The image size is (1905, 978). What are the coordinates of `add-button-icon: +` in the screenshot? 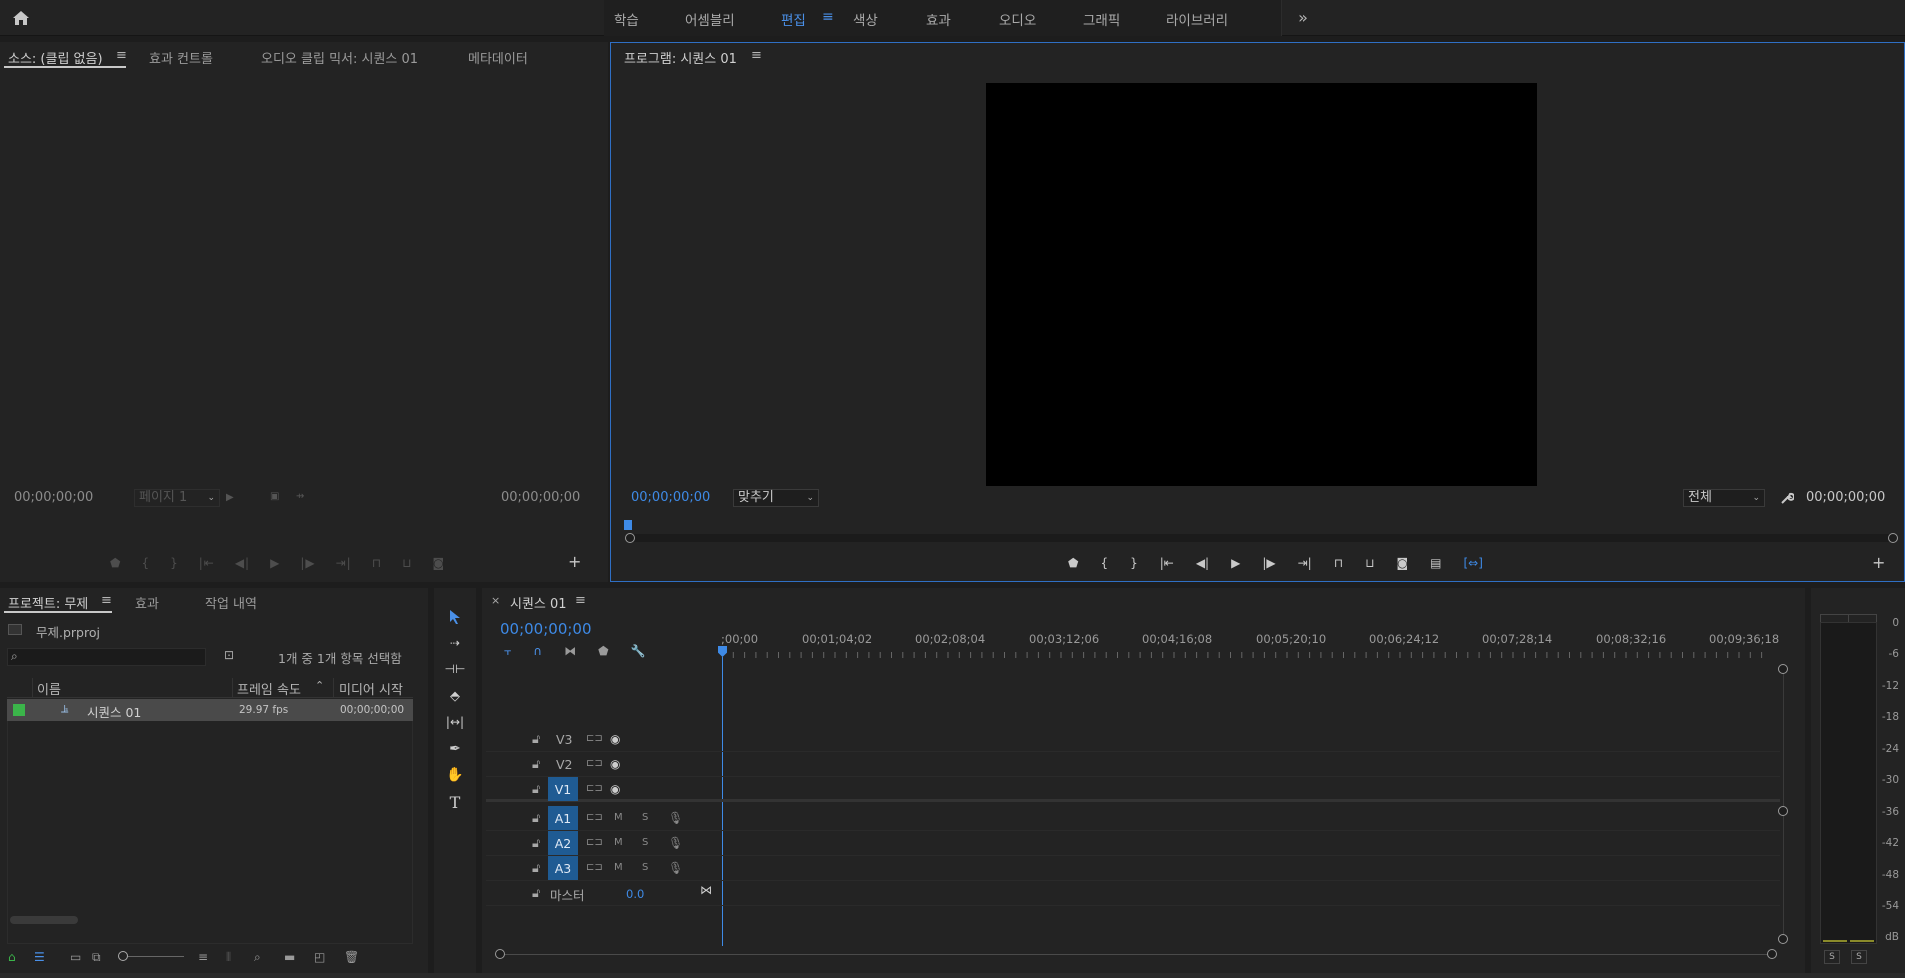 It's located at (1878, 562).